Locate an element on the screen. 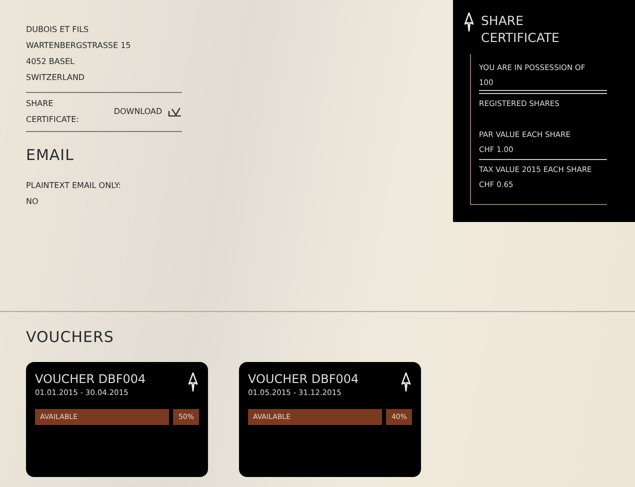  address-line: 4052 BASEL is located at coordinates (51, 62).